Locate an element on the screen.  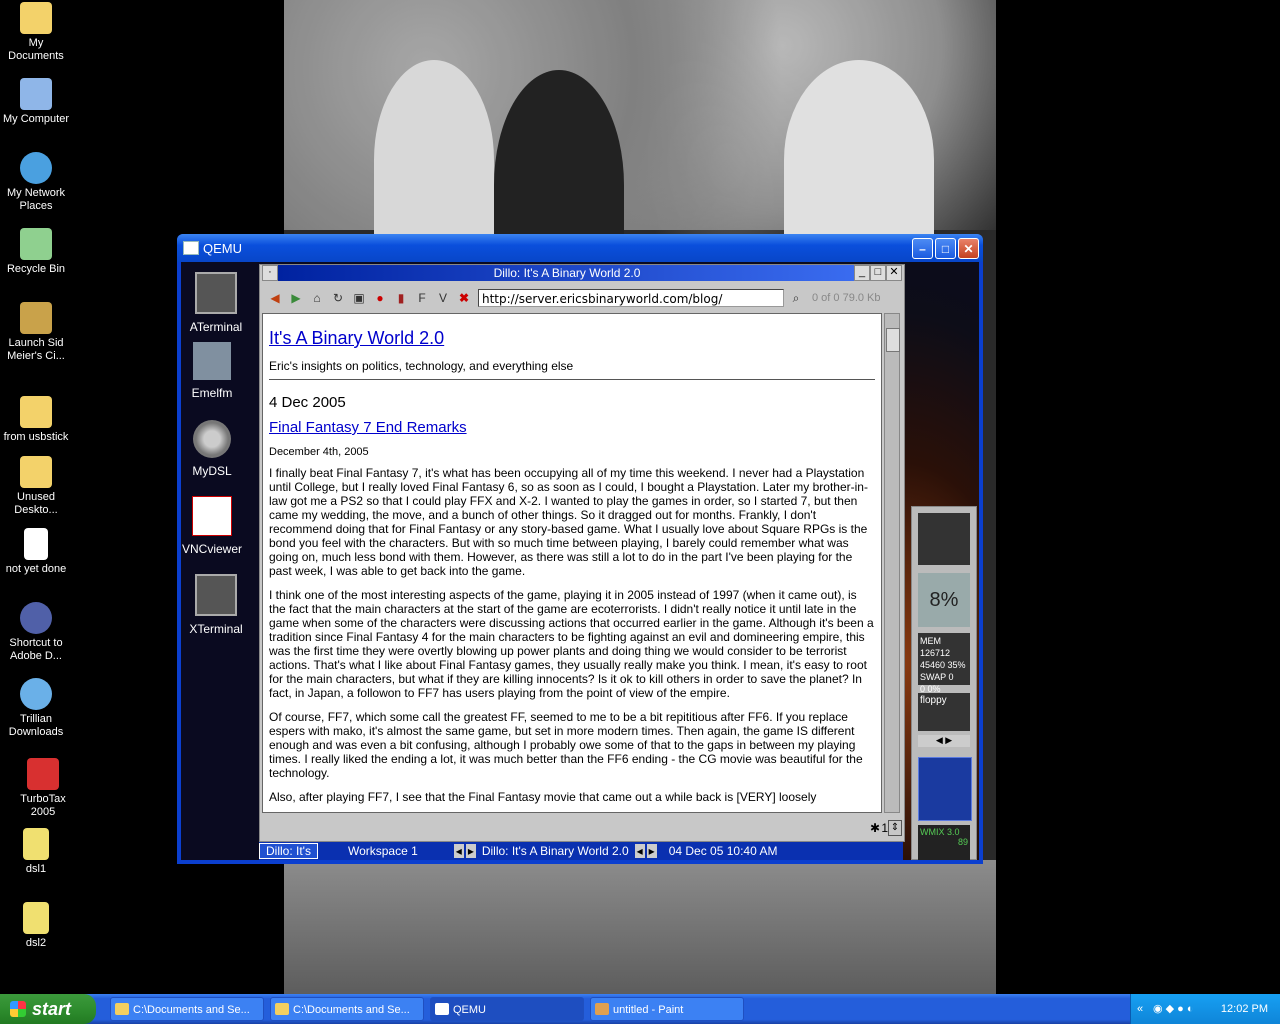
desktop-icon-recycle-bin: Recycle Bin is located at coordinates (36, 252).